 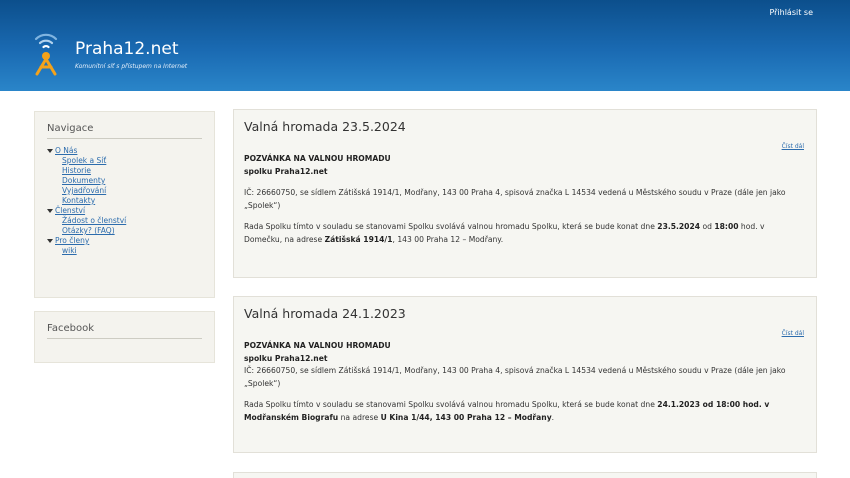 What do you see at coordinates (127, 49) in the screenshot?
I see `site-name-link: Praha12.net` at bounding box center [127, 49].